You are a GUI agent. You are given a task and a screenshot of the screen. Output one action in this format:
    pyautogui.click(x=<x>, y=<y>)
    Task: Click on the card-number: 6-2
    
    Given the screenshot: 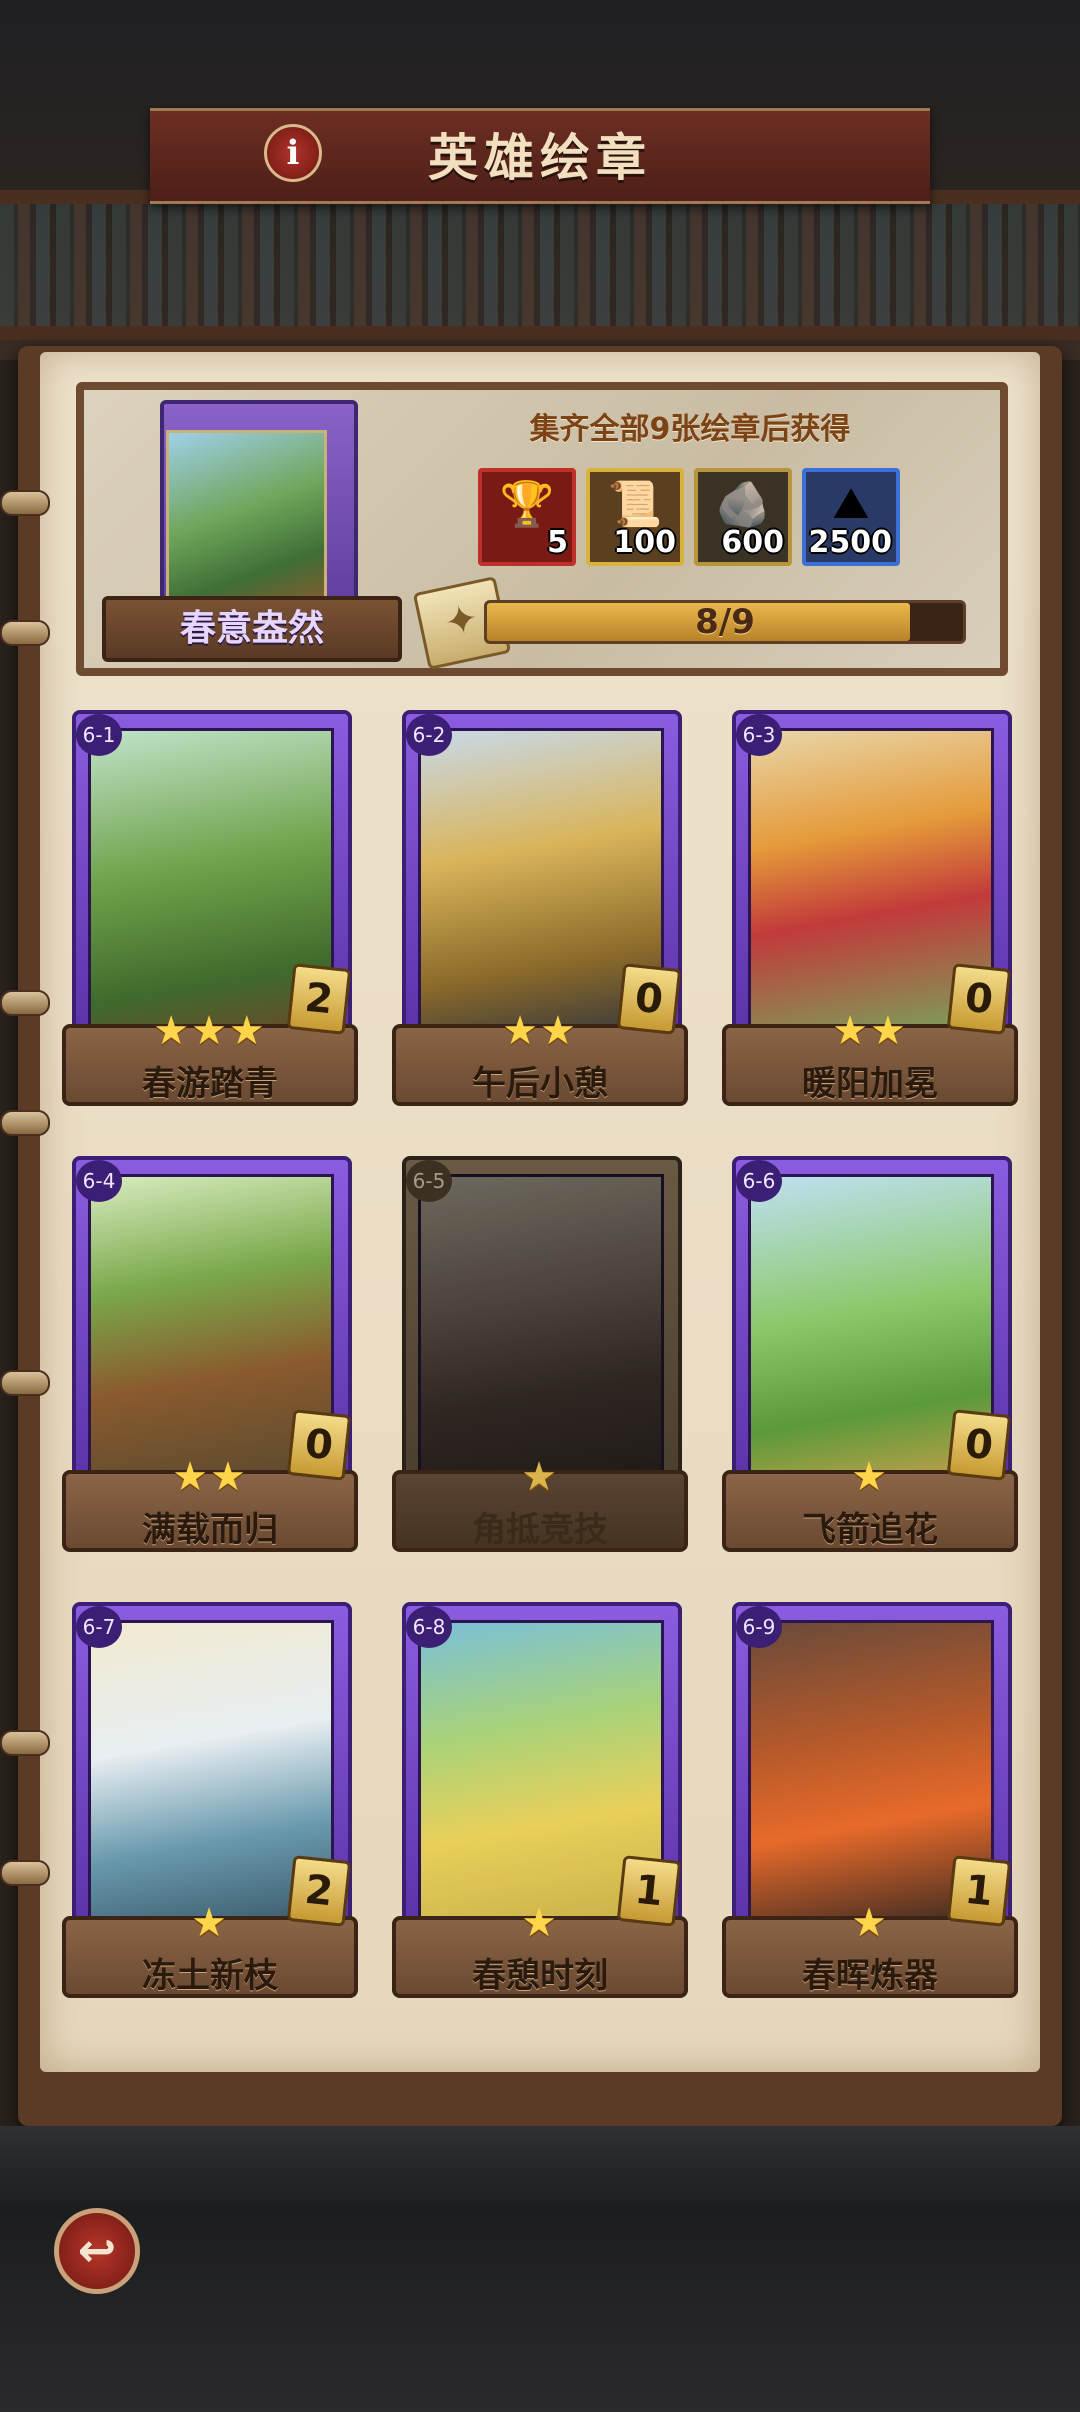 What is the action you would take?
    pyautogui.click(x=429, y=735)
    